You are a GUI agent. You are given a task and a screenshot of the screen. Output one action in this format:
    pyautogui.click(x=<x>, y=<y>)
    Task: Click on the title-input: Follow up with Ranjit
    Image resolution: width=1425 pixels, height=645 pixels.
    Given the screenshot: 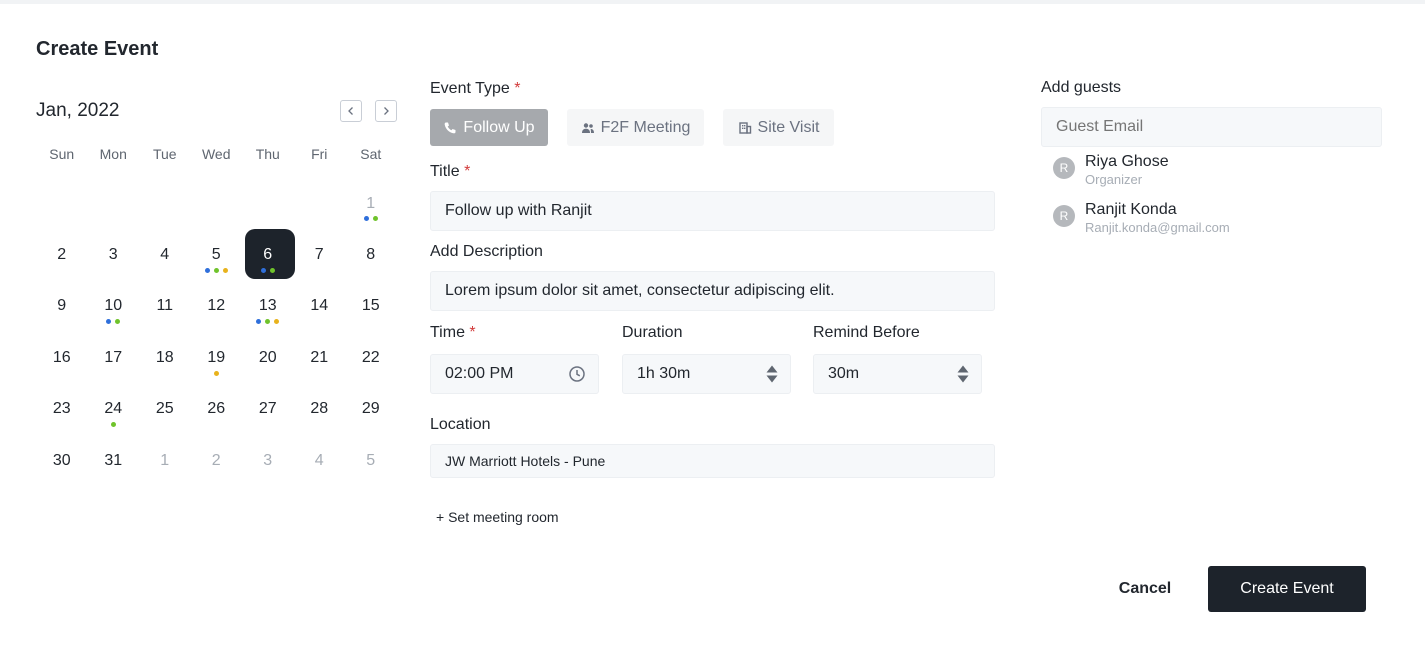 What is the action you would take?
    pyautogui.click(x=712, y=211)
    